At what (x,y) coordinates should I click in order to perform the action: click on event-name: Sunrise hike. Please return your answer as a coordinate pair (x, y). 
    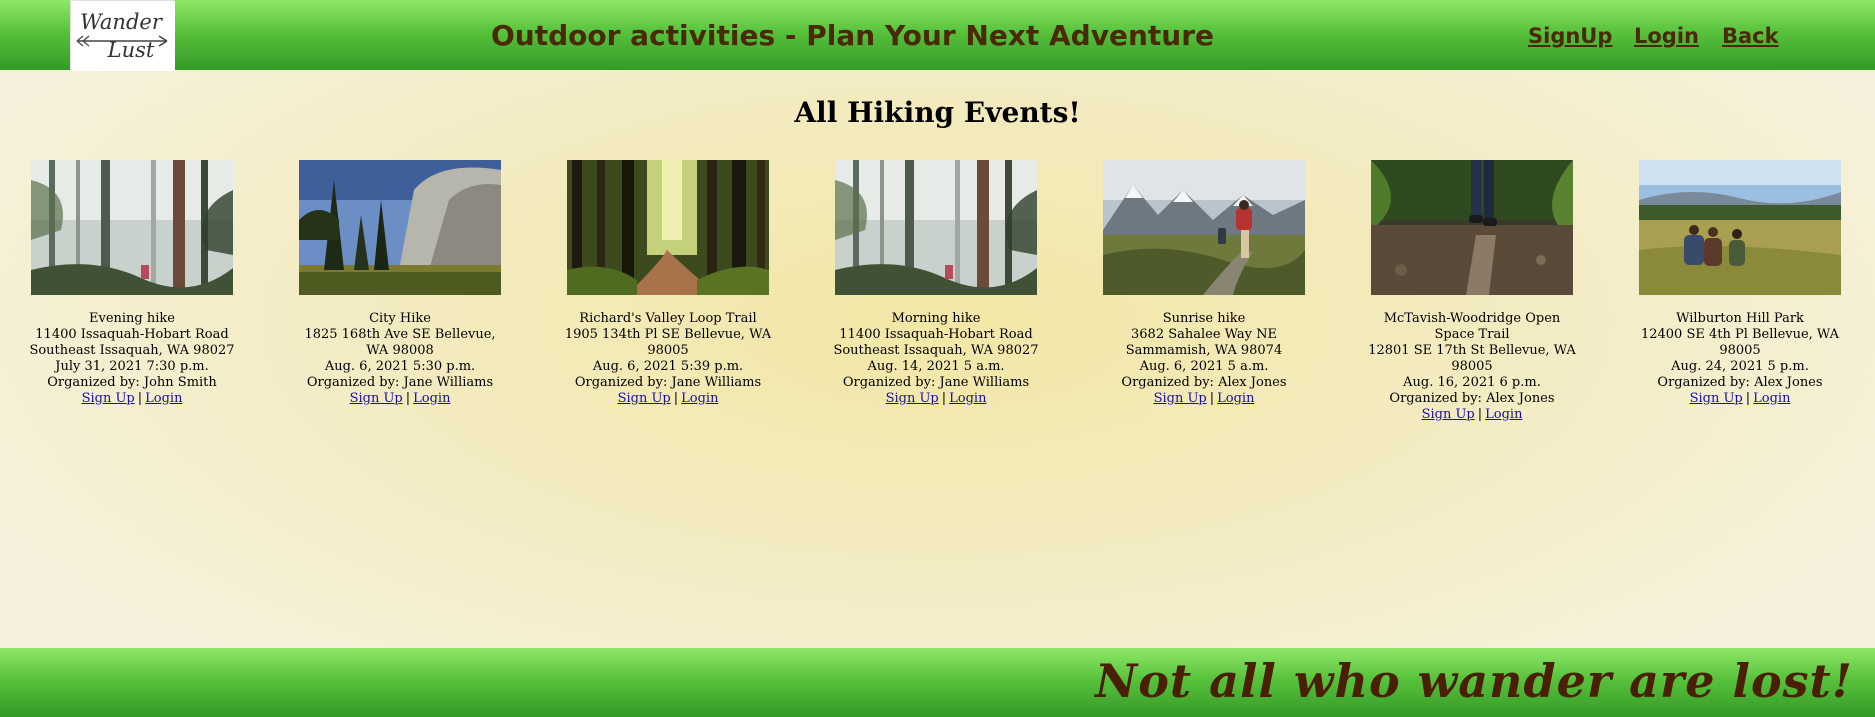
    Looking at the image, I should click on (1204, 318).